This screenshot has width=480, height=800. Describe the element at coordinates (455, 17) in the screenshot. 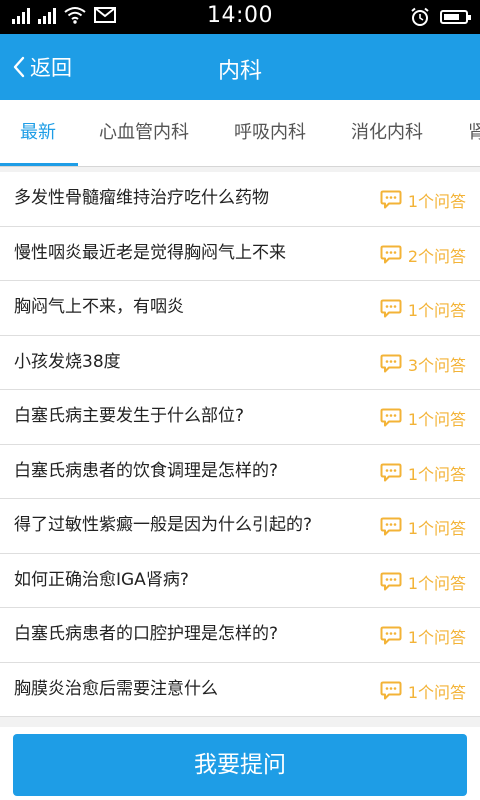

I see `battery-icon` at that location.